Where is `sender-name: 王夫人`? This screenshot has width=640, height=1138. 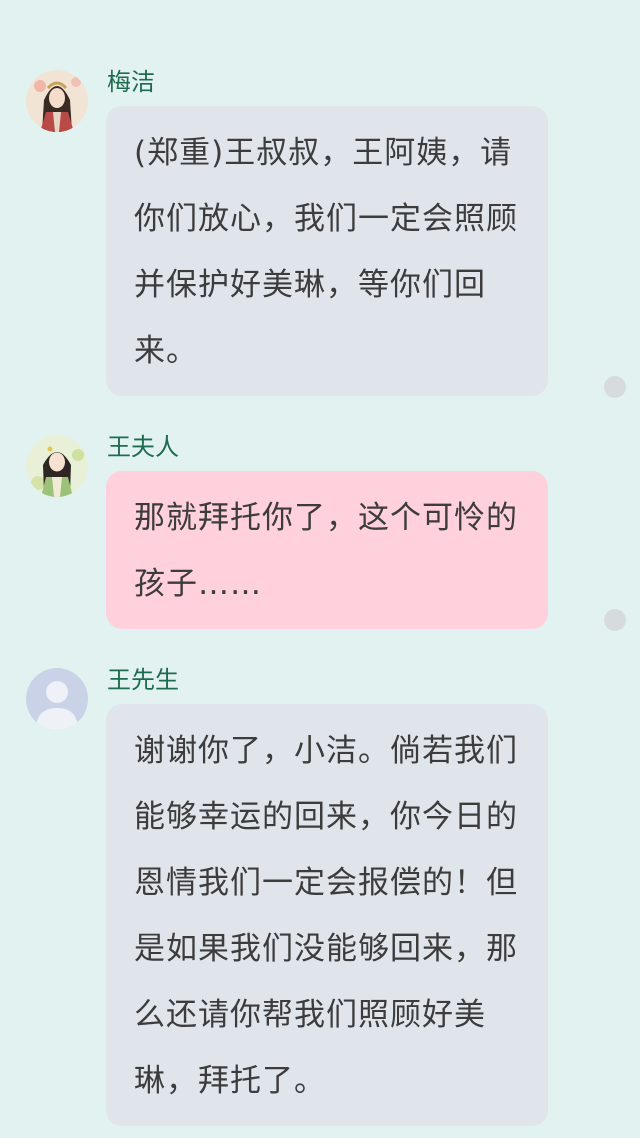 sender-name: 王夫人 is located at coordinates (143, 447).